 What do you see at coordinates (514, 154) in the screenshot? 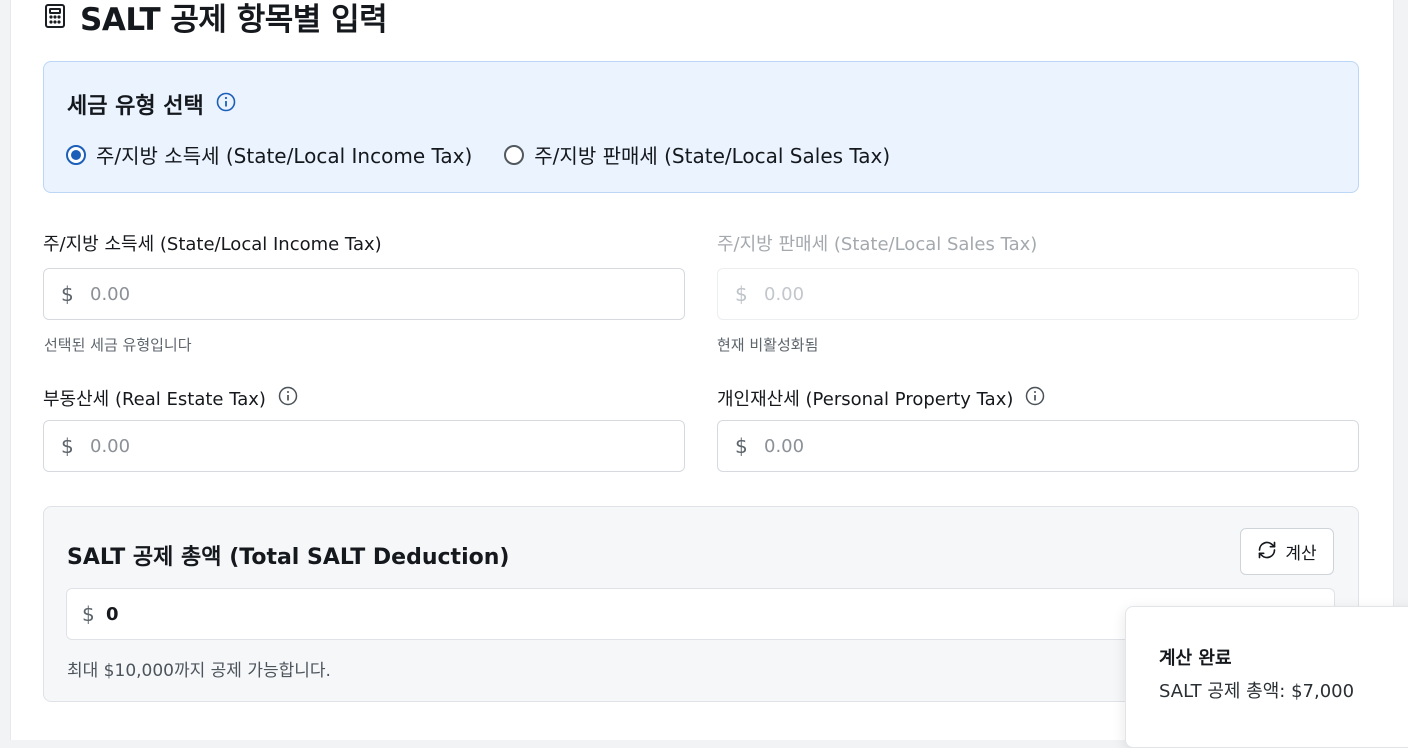
I see `radio-sales-tax` at bounding box center [514, 154].